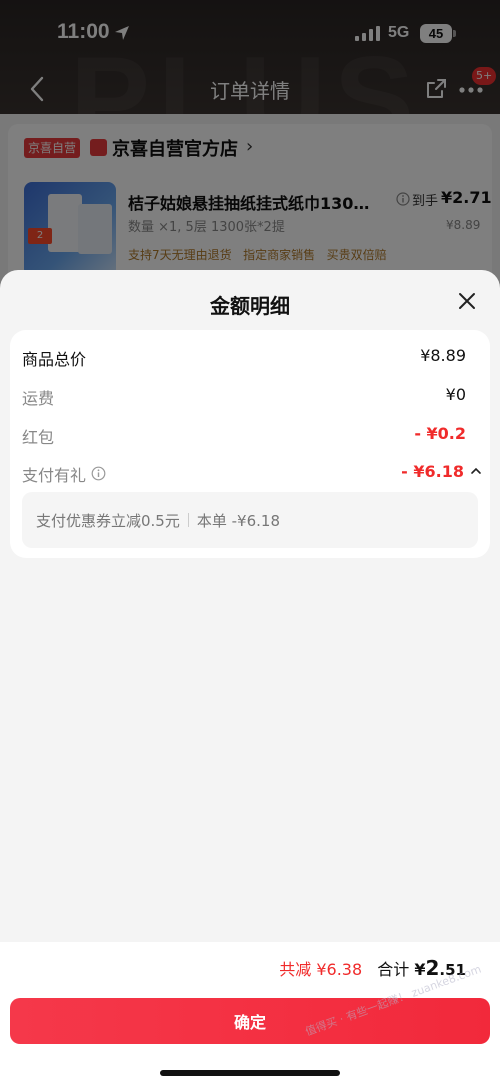  What do you see at coordinates (98, 473) in the screenshot?
I see `info-icon` at bounding box center [98, 473].